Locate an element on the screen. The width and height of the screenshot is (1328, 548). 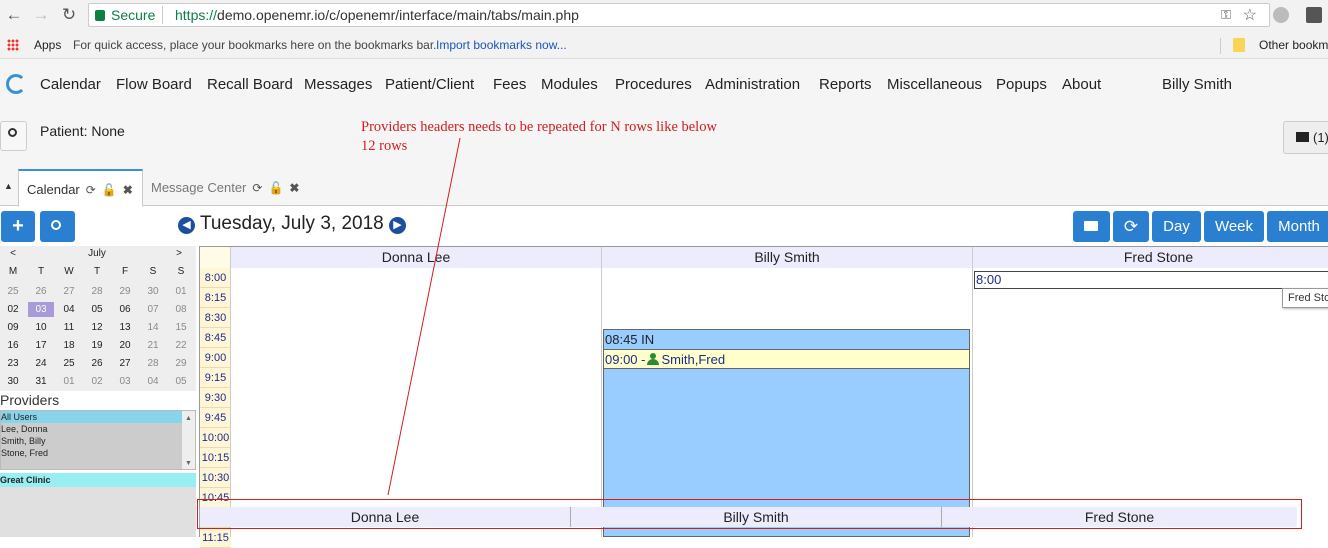
annotation-arrow-line is located at coordinates (424, 316).